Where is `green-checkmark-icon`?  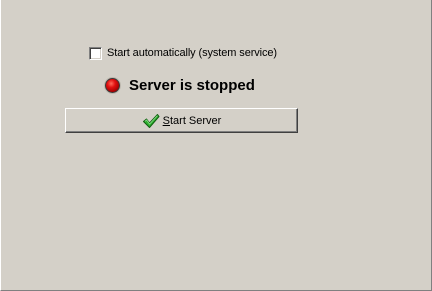
green-checkmark-icon is located at coordinates (151, 120).